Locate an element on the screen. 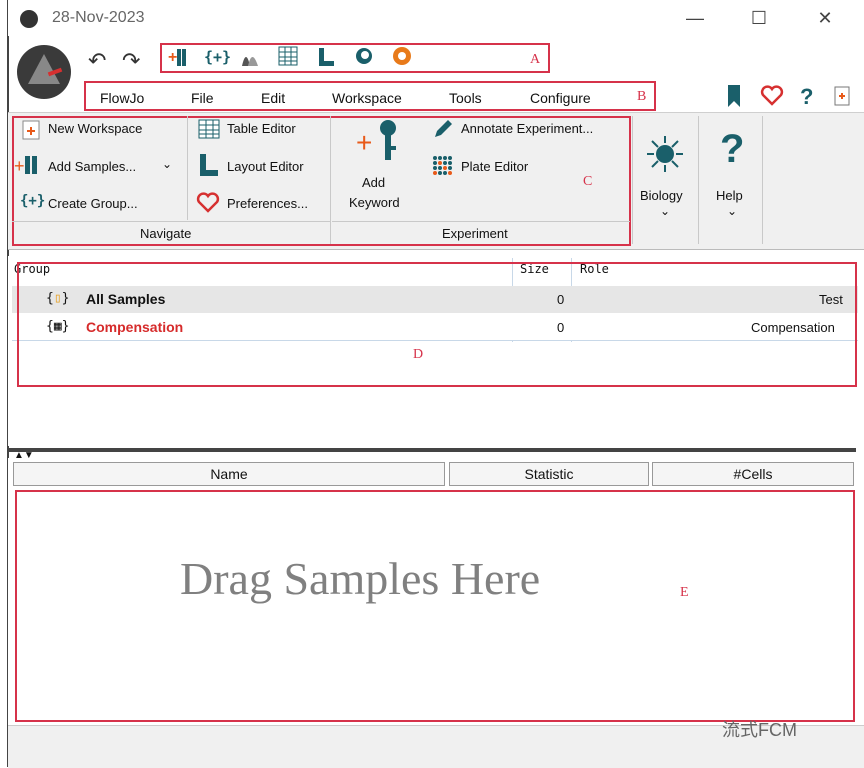 This screenshot has width=864, height=768. plate-editor-button: Plate Editor is located at coordinates (494, 166).